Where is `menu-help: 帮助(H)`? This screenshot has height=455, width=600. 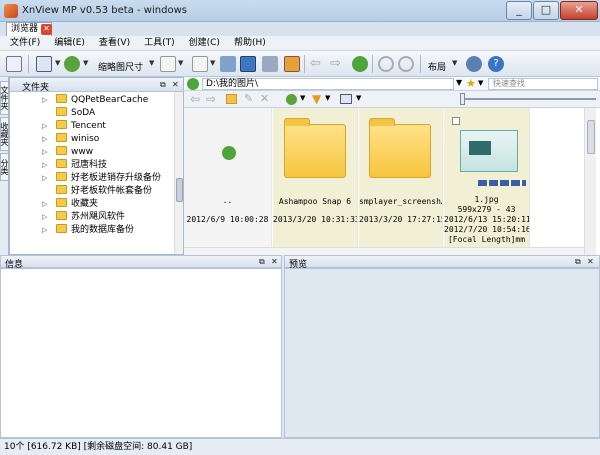 menu-help: 帮助(H) is located at coordinates (250, 43).